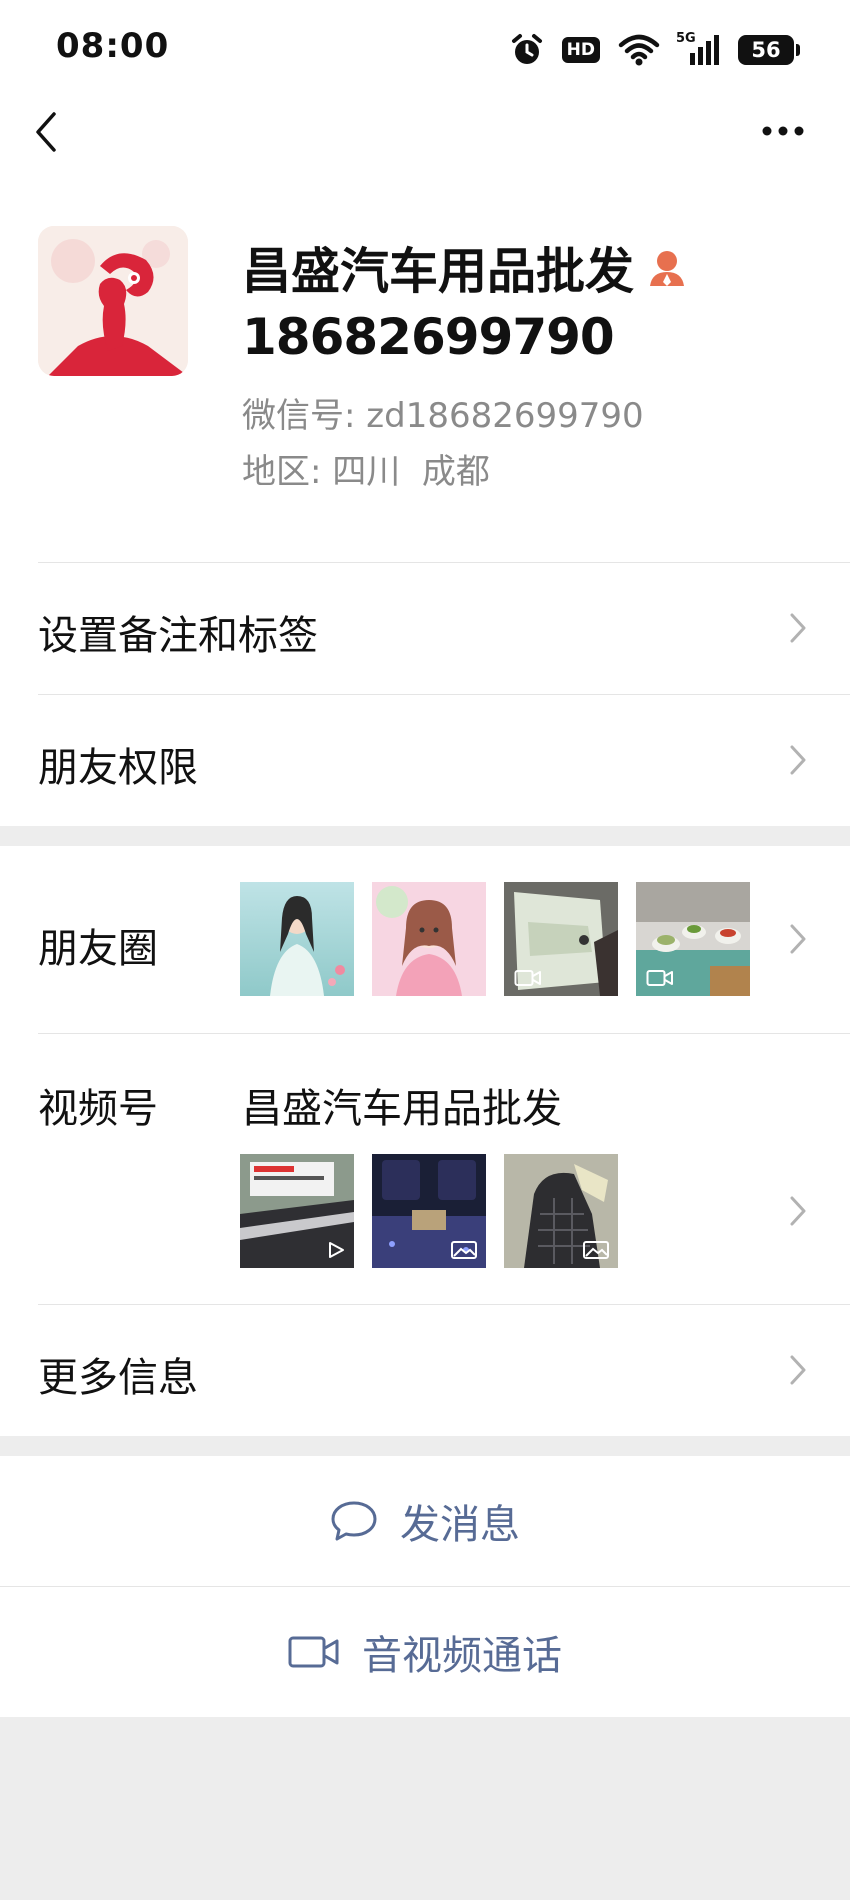 Image resolution: width=850 pixels, height=1900 pixels. I want to click on channels-name: 昌盛汽车用品批发, so click(402, 1109).